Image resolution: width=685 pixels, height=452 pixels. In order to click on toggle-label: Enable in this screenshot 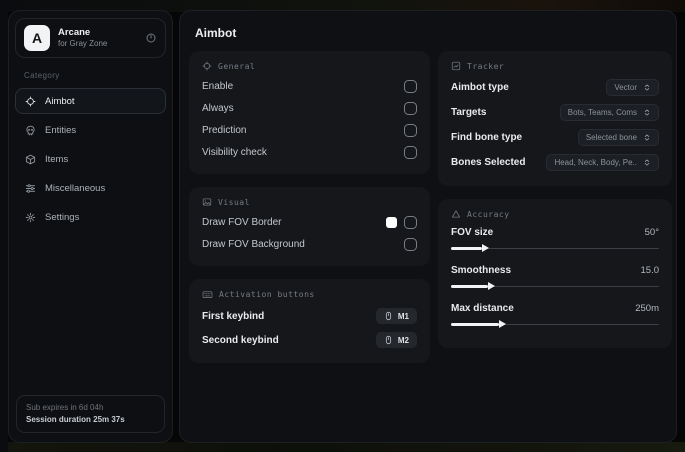, I will do `click(218, 86)`.